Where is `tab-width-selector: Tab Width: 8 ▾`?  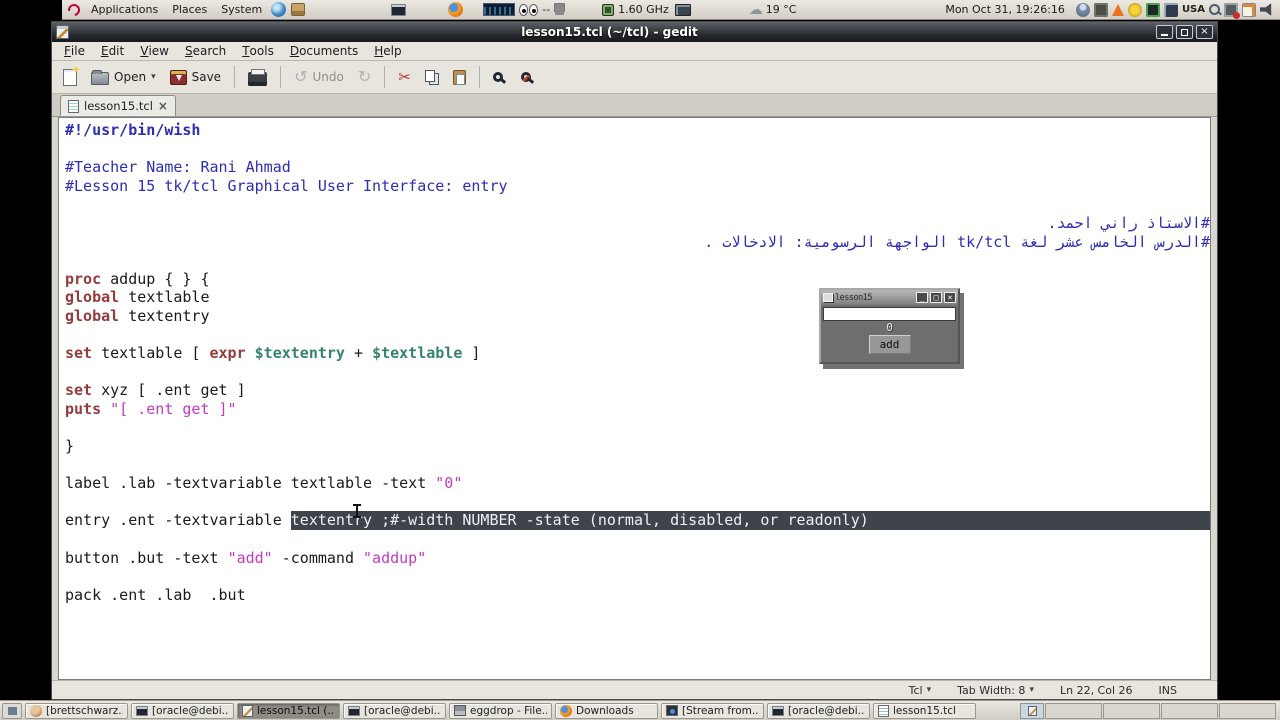
tab-width-selector: Tab Width: 8 ▾ is located at coordinates (995, 690).